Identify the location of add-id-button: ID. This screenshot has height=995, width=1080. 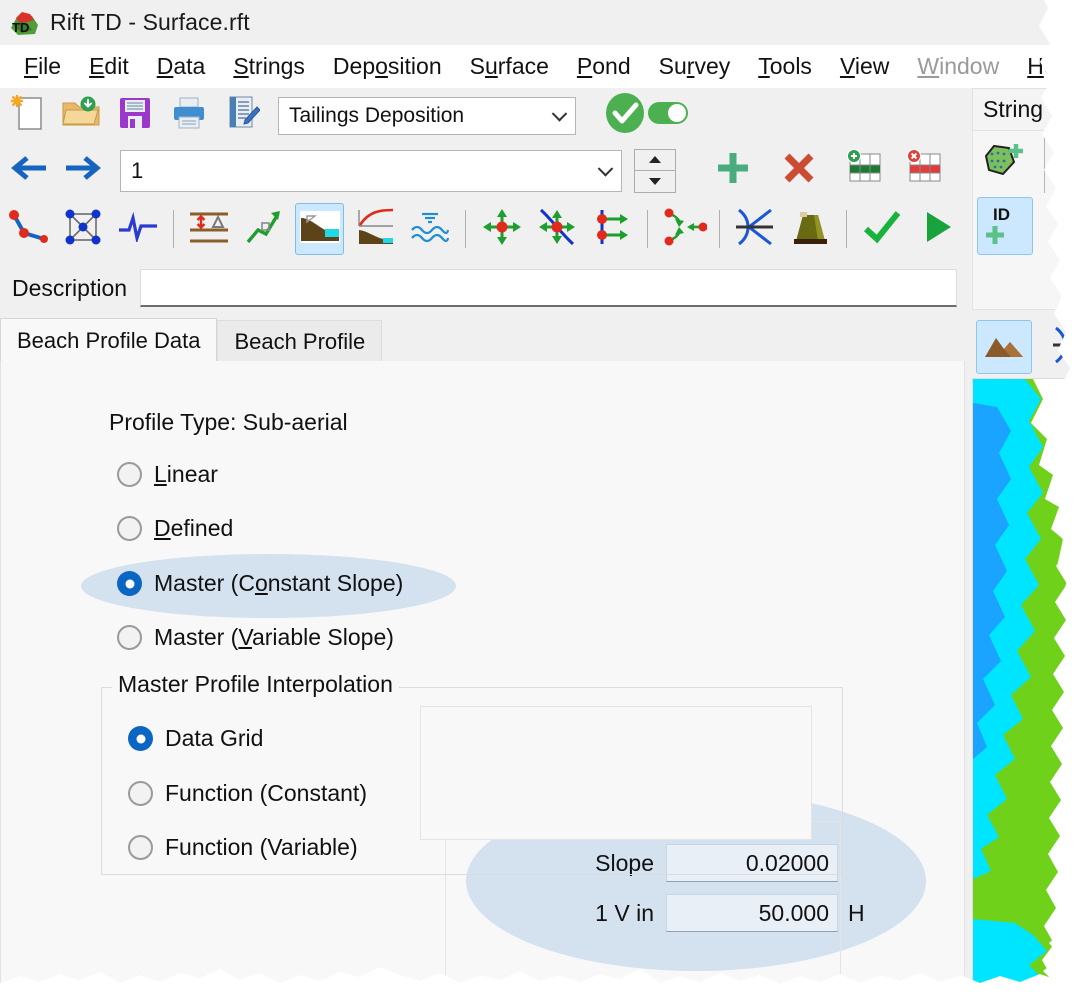
(1005, 226).